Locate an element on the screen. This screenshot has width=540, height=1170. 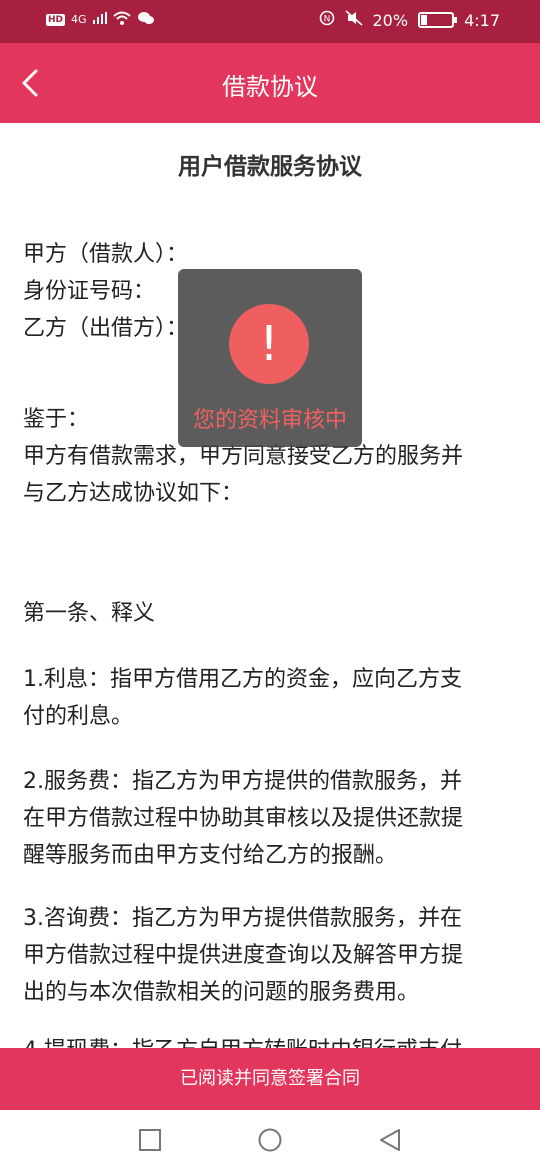
system-nav-bar is located at coordinates (270, 1140).